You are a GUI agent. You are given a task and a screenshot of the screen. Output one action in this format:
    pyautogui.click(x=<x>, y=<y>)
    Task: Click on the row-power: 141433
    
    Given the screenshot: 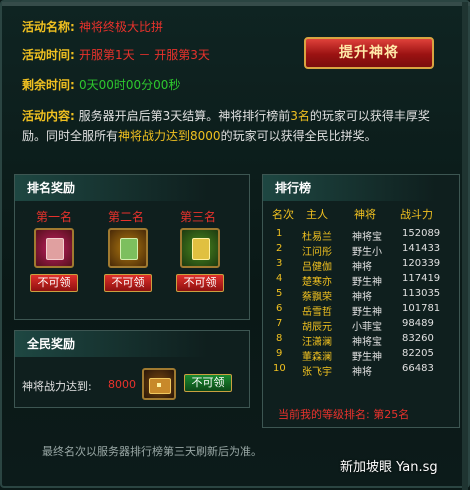 What is the action you would take?
    pyautogui.click(x=421, y=248)
    